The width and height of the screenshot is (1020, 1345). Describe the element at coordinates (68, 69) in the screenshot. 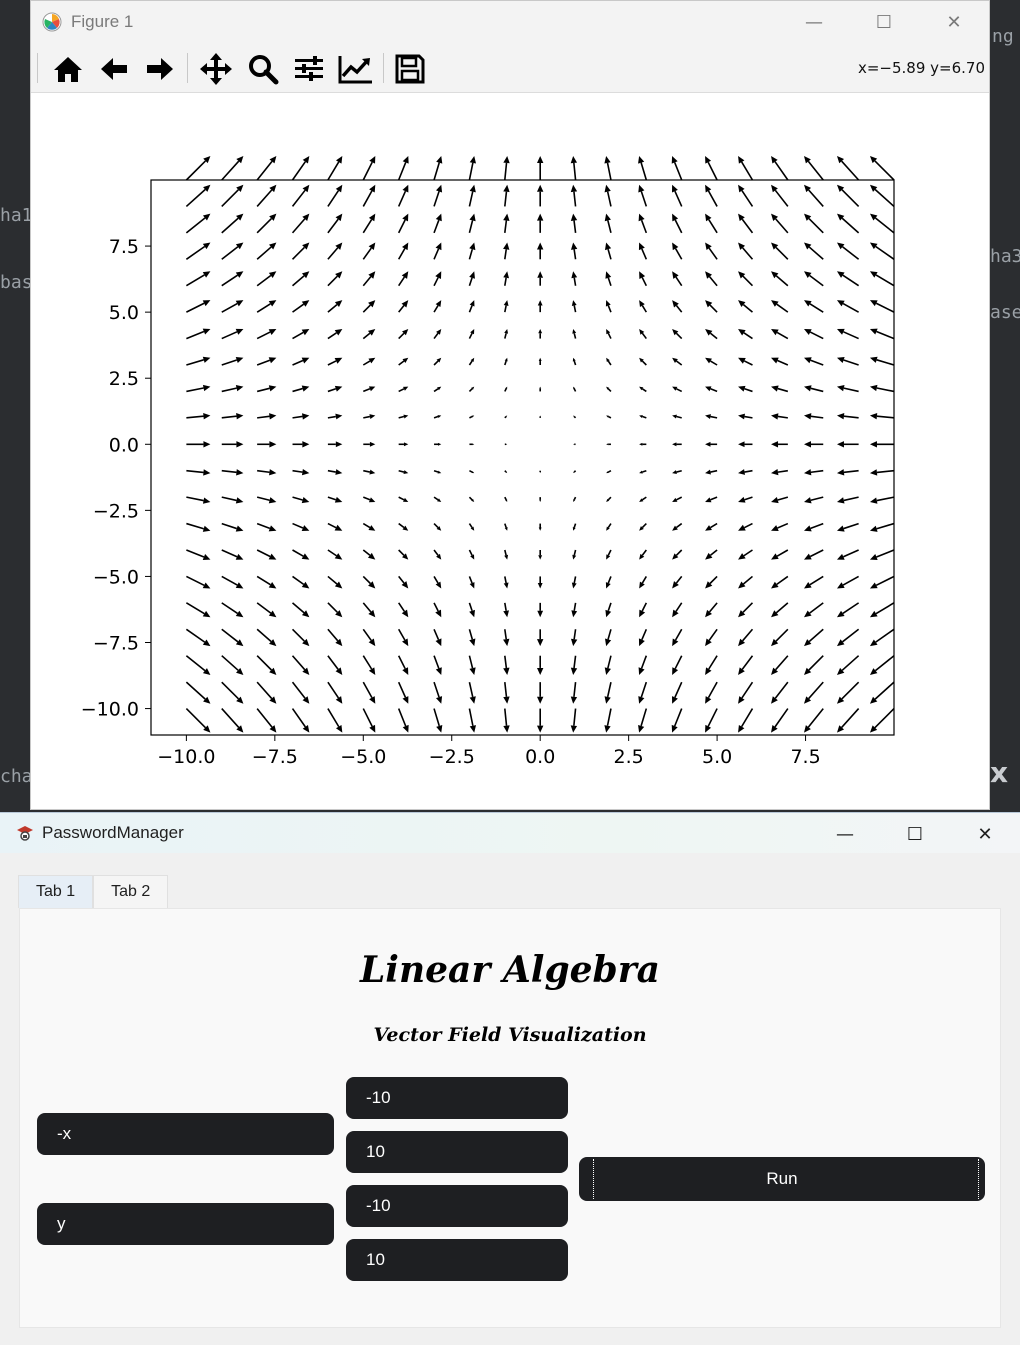

I see `home-icon` at that location.